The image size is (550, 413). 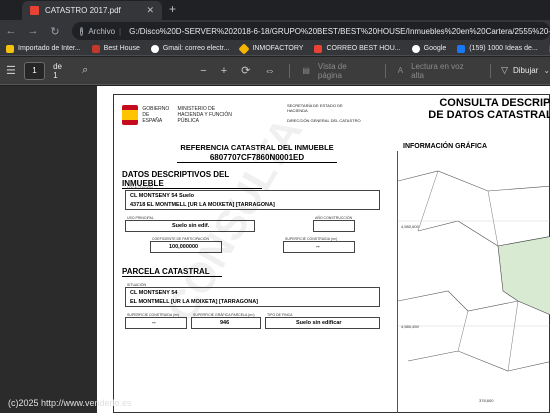 What do you see at coordinates (11, 70) in the screenshot?
I see `menu-icon: ☰` at bounding box center [11, 70].